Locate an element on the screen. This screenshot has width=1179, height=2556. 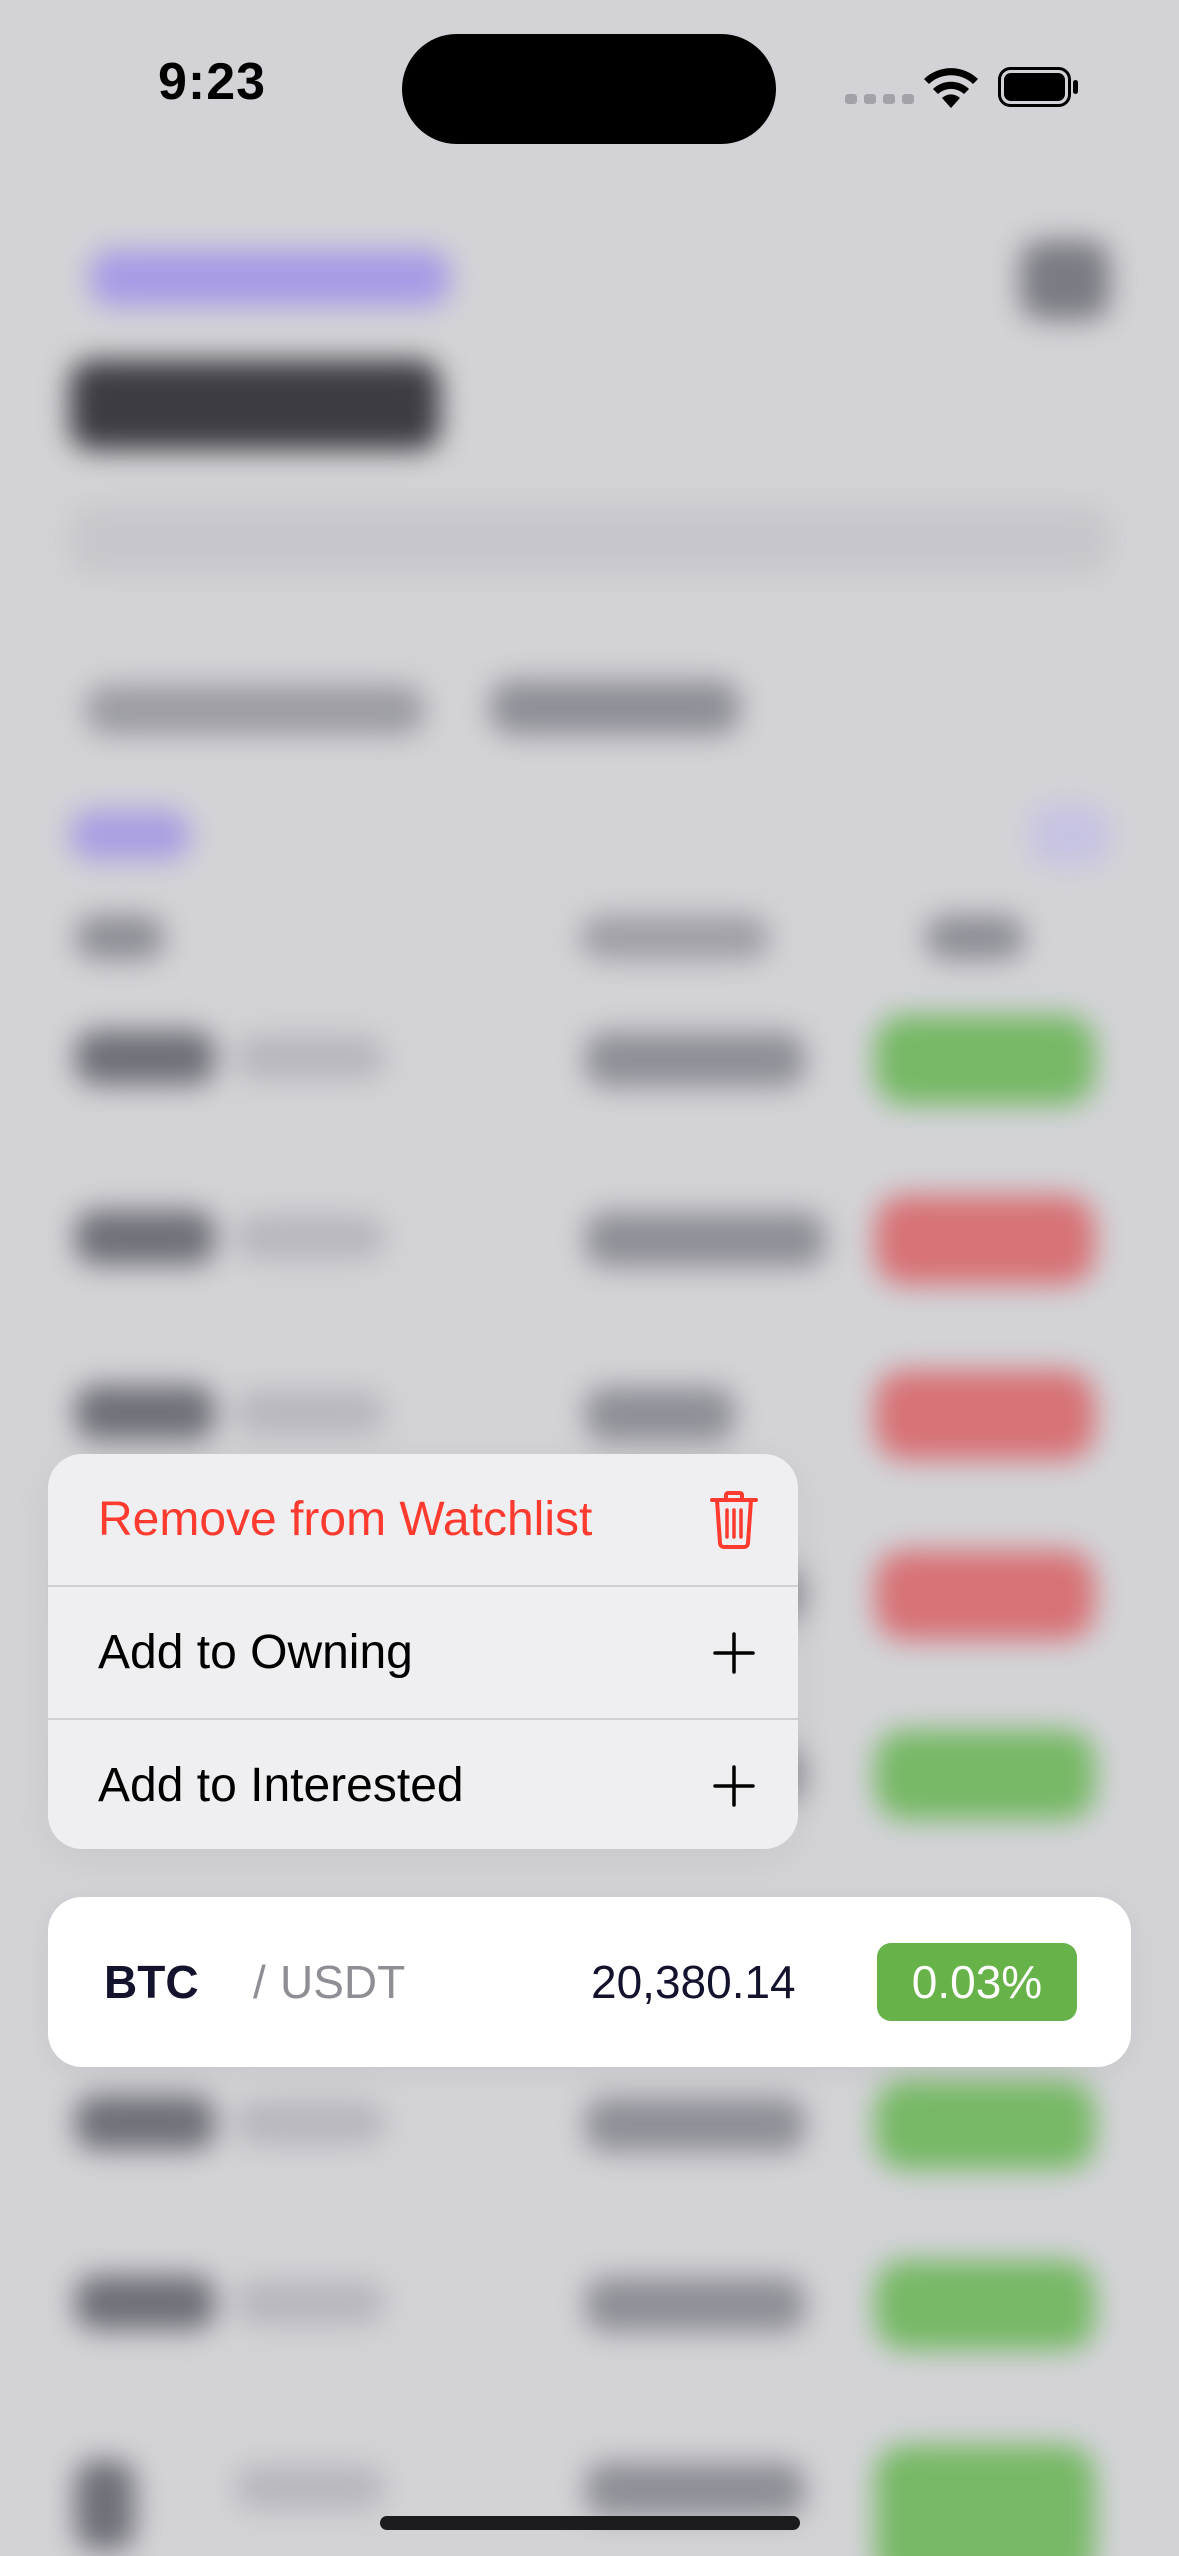
trash-icon is located at coordinates (734, 1520).